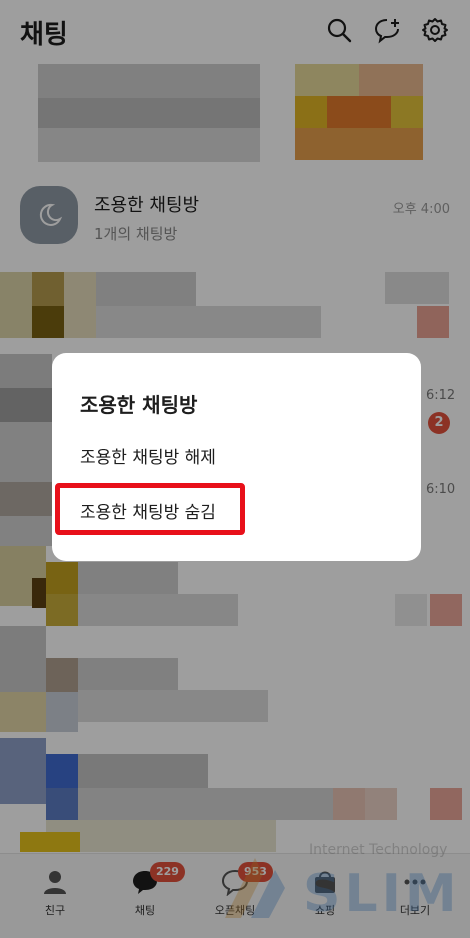 The image size is (470, 938). I want to click on highlight-box, so click(150, 509).